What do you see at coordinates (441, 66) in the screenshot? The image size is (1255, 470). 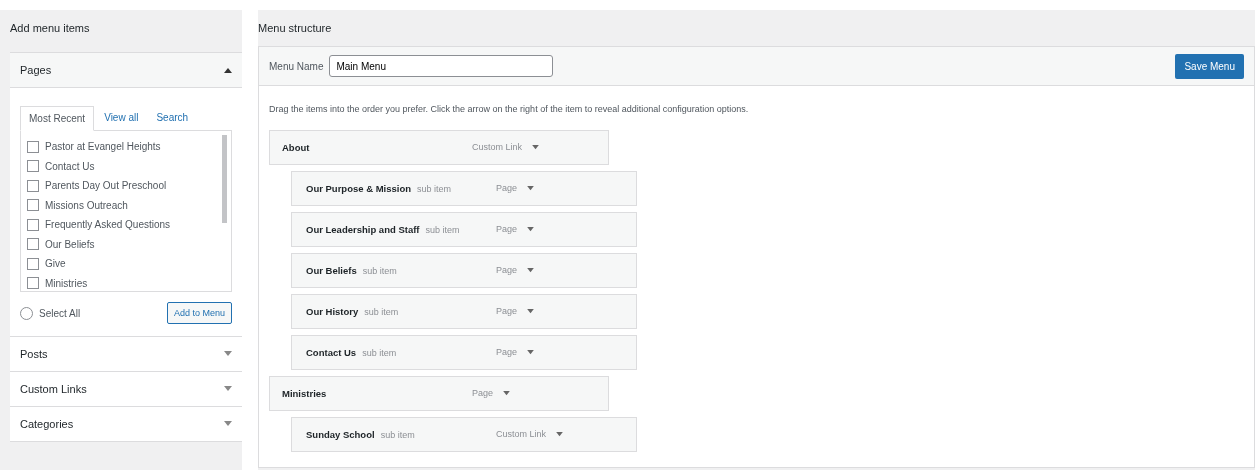 I see `menu-name-field: Main Menu` at bounding box center [441, 66].